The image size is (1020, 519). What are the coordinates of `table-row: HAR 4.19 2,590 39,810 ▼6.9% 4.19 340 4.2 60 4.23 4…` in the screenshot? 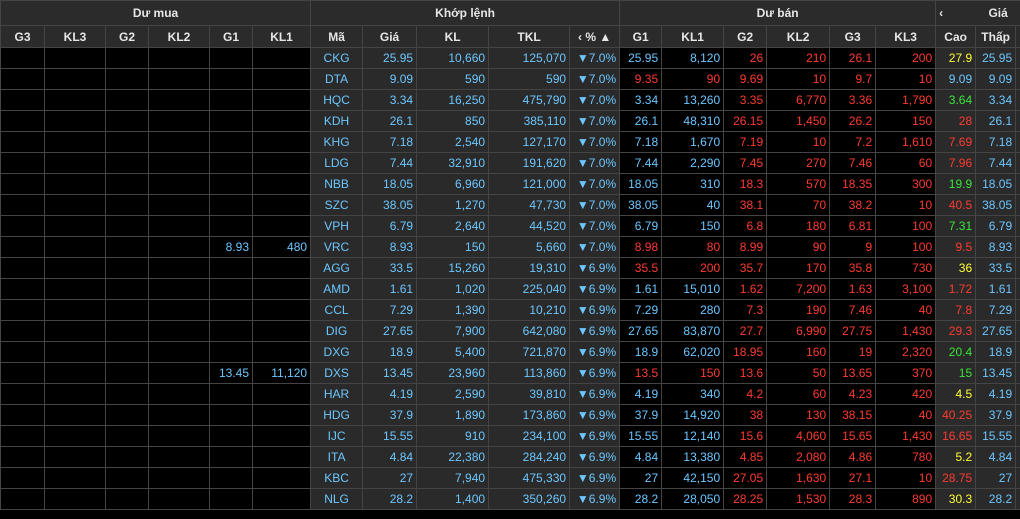 It's located at (510, 394).